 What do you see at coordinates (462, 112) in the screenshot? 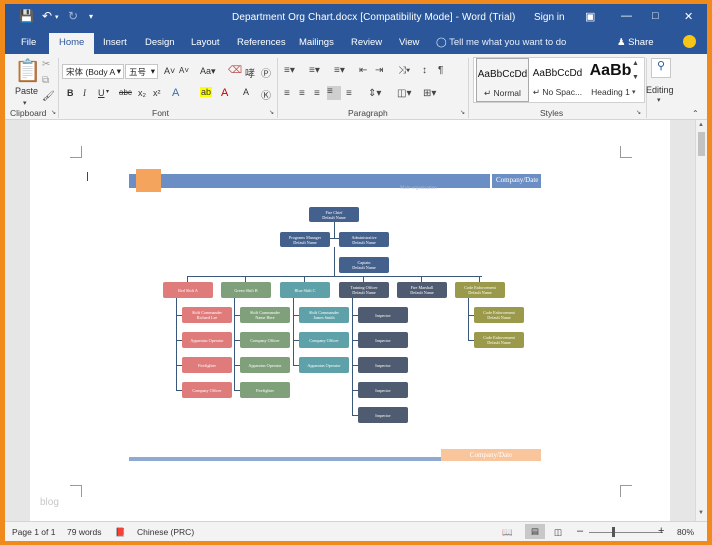
I see `paragraph-launcher-icon: ↘` at bounding box center [462, 112].